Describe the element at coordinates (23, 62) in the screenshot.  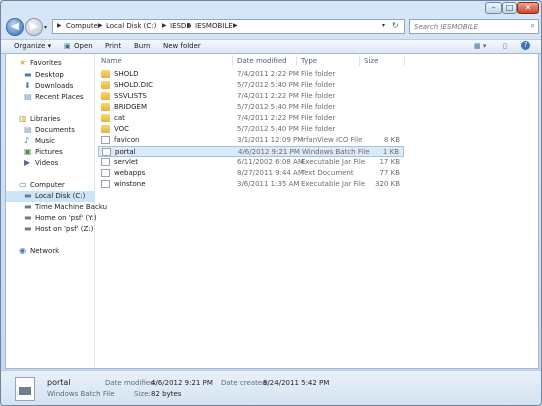
I see `star-icon: ★` at that location.